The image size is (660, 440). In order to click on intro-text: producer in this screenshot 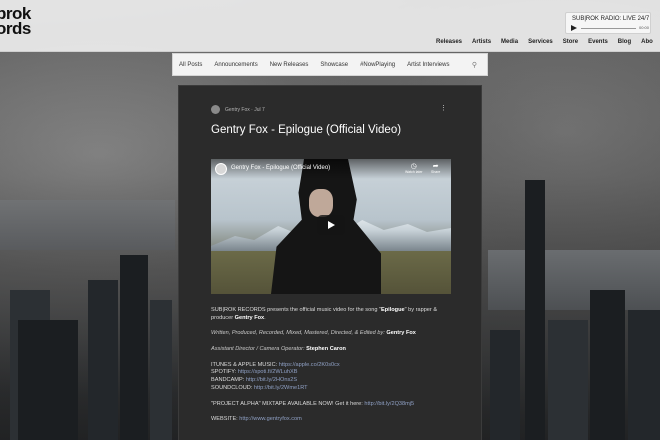, I will do `click(223, 317)`.